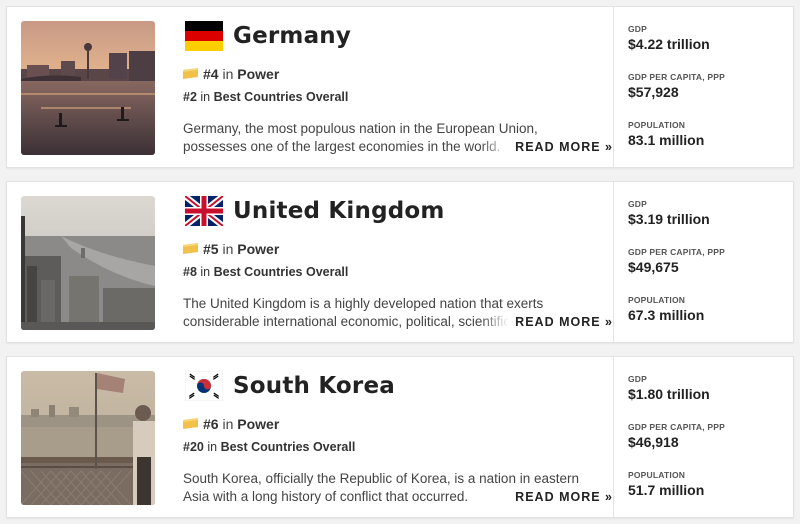 This screenshot has height=524, width=800. Describe the element at coordinates (666, 315) in the screenshot. I see `population-value: 67.3 million` at that location.